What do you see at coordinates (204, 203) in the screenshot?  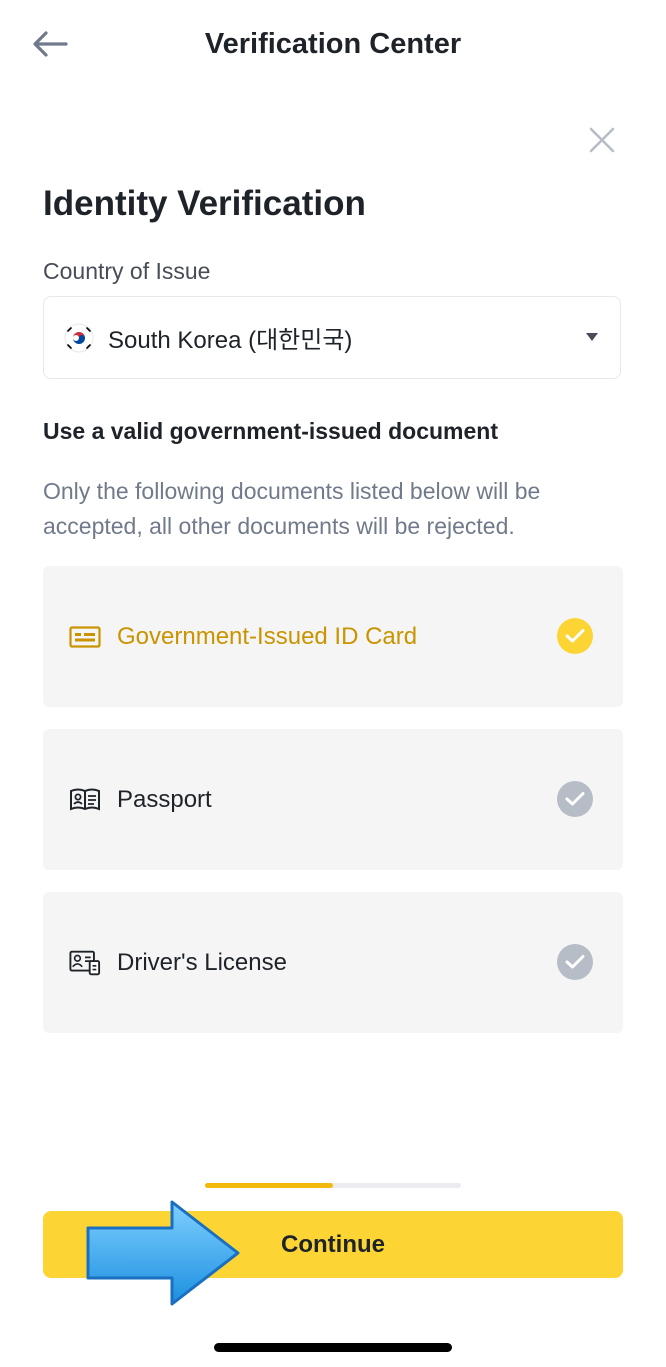 I see `identity-verification-title: Identity Verification` at bounding box center [204, 203].